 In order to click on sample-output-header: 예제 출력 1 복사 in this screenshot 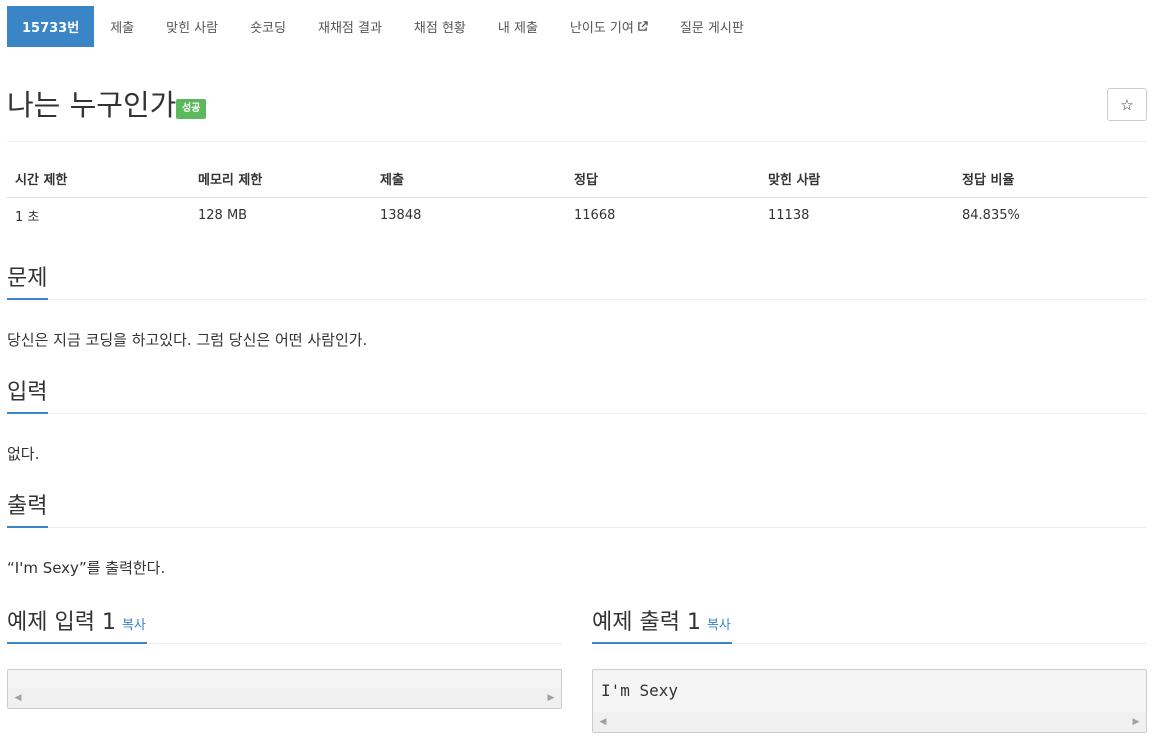, I will do `click(869, 626)`.